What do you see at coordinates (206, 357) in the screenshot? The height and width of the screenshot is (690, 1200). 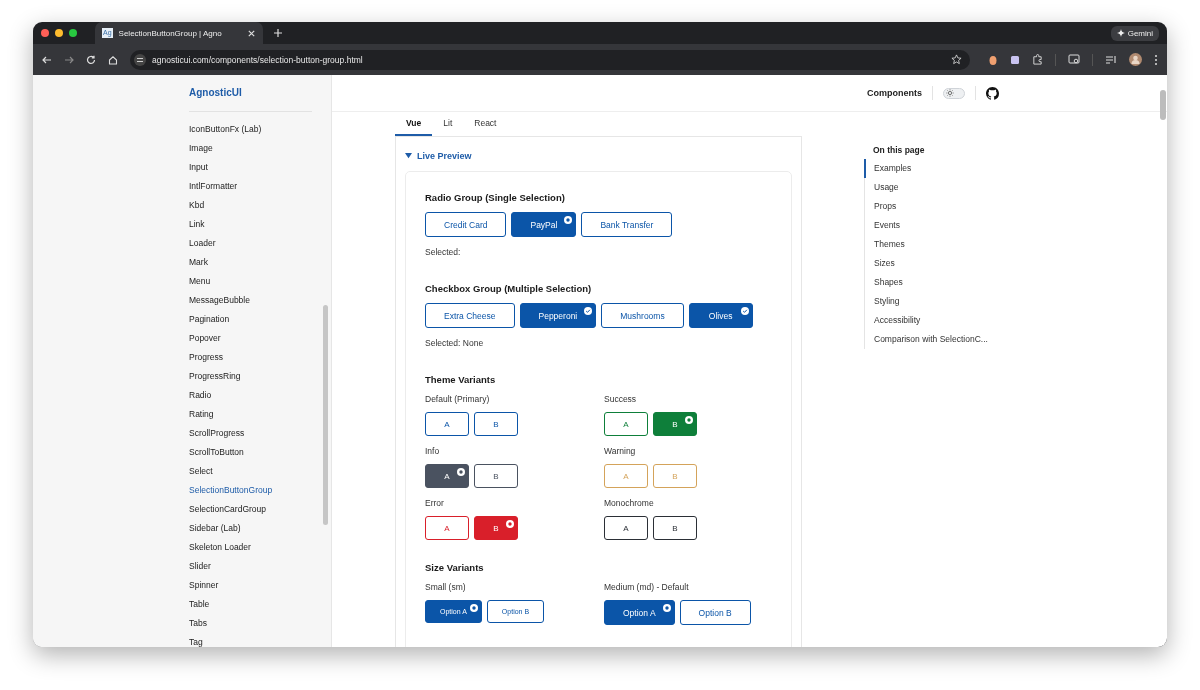 I see `sidebar-item: Progress` at bounding box center [206, 357].